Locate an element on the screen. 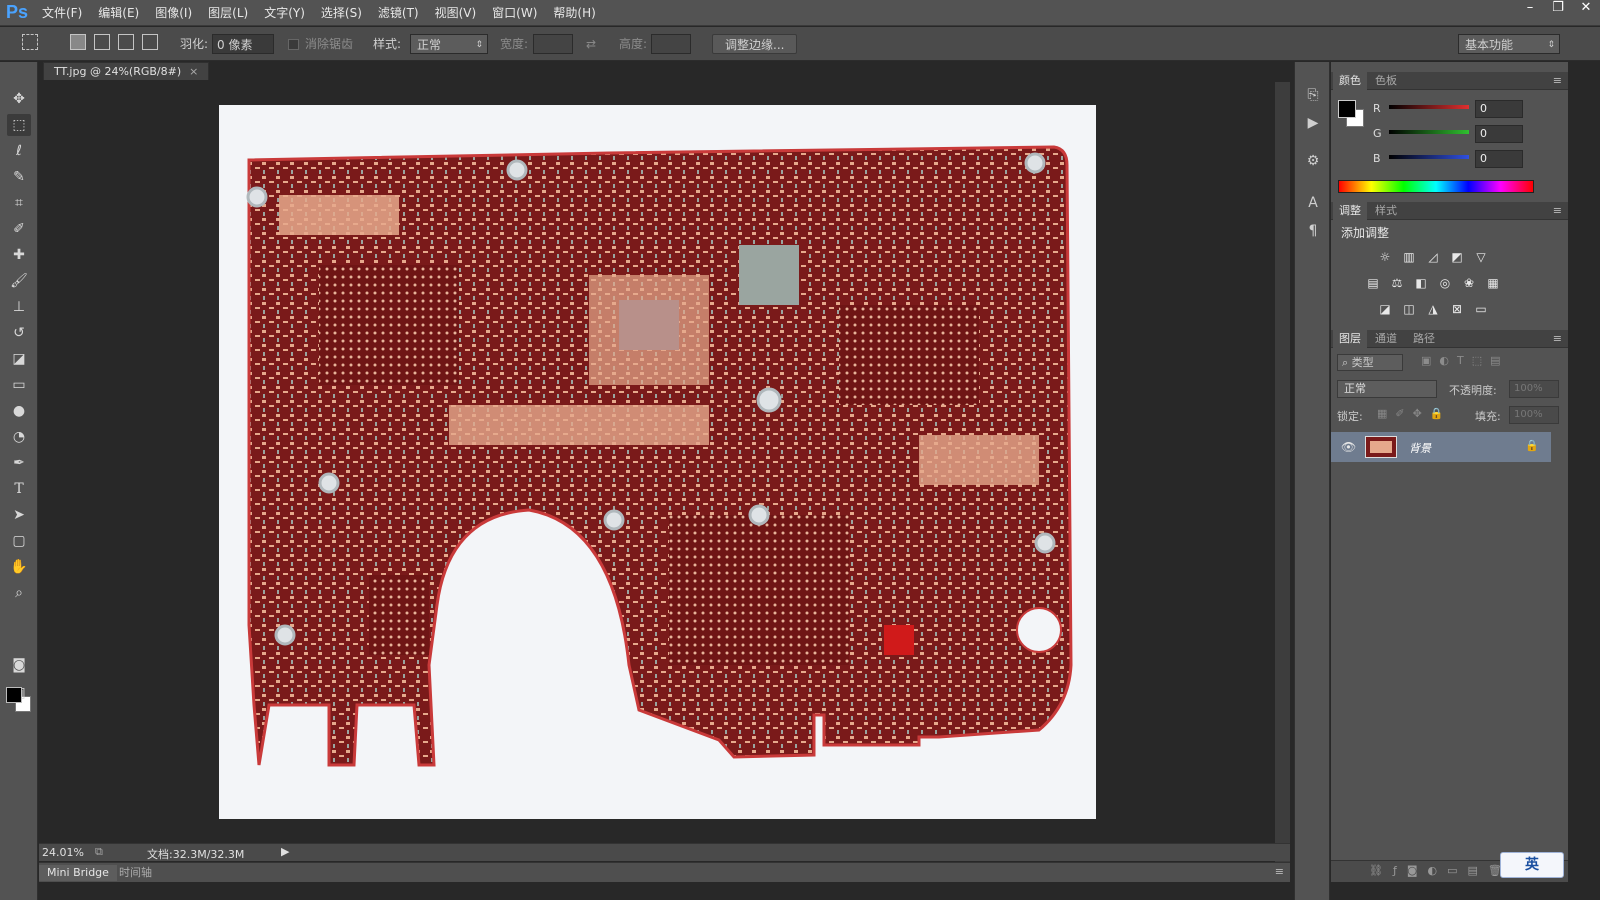  menu-item-5: 选择(S) is located at coordinates (341, 13).